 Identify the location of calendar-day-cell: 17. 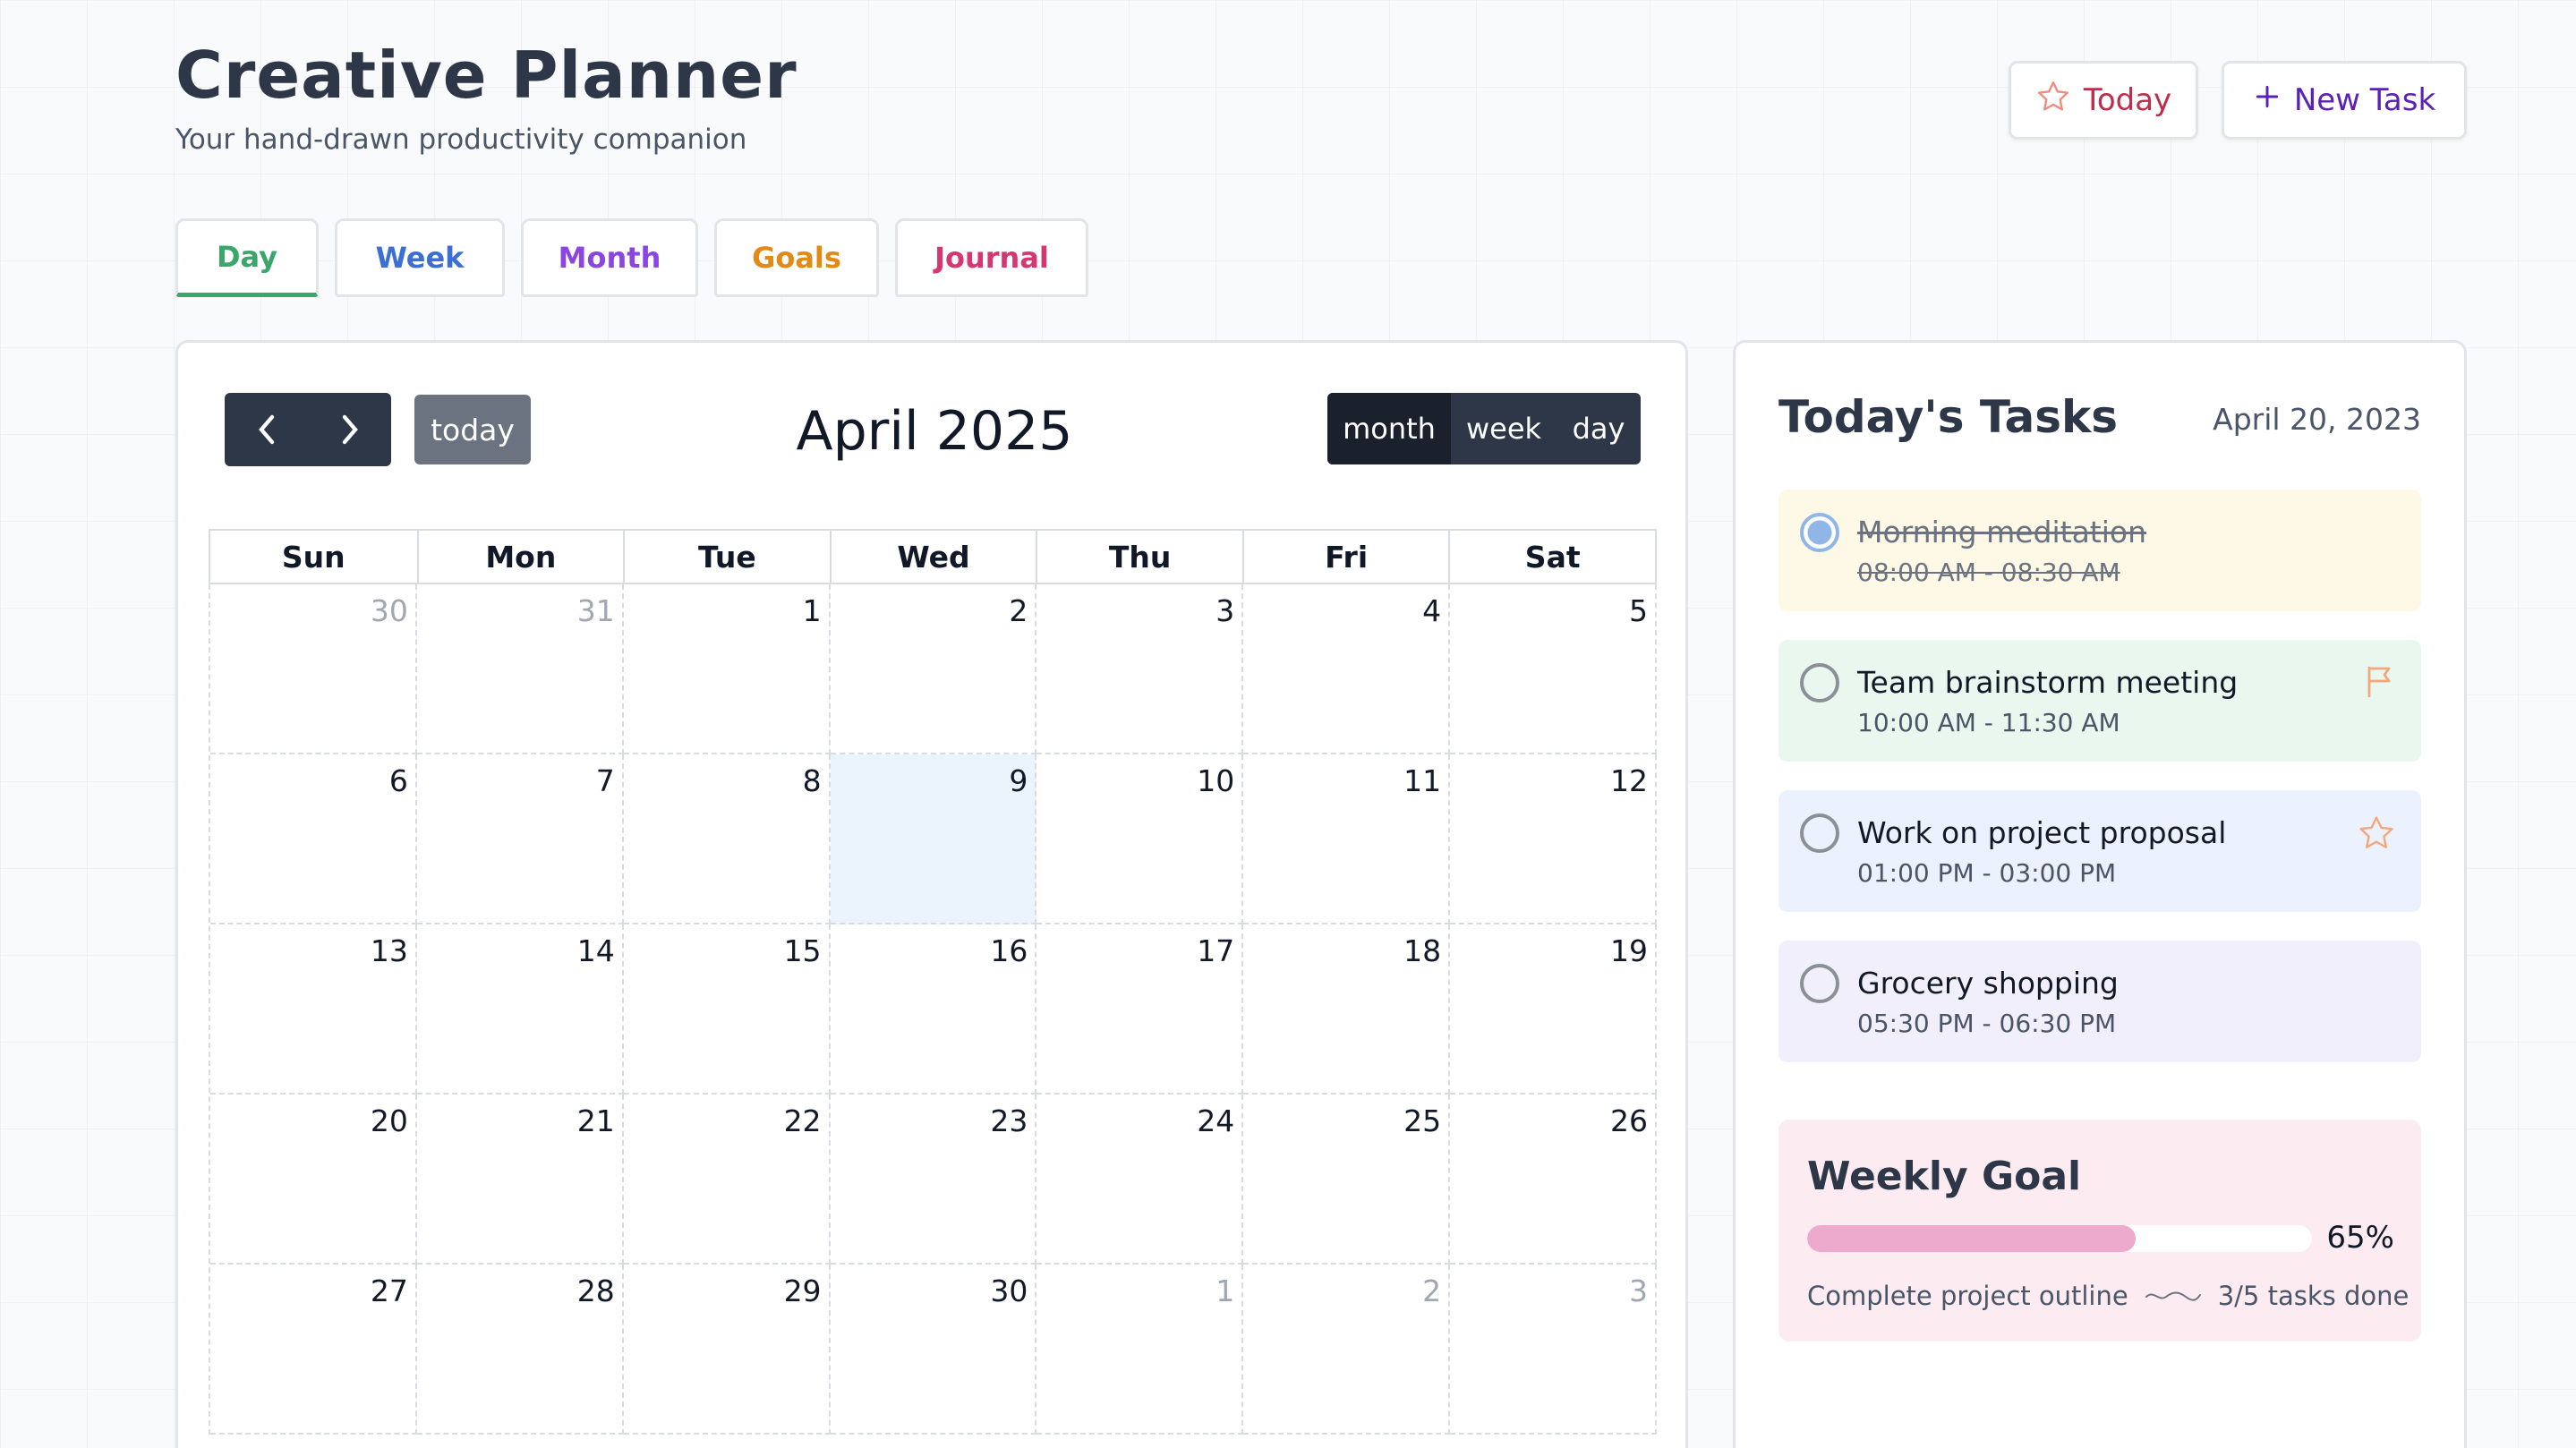
(1140, 1009).